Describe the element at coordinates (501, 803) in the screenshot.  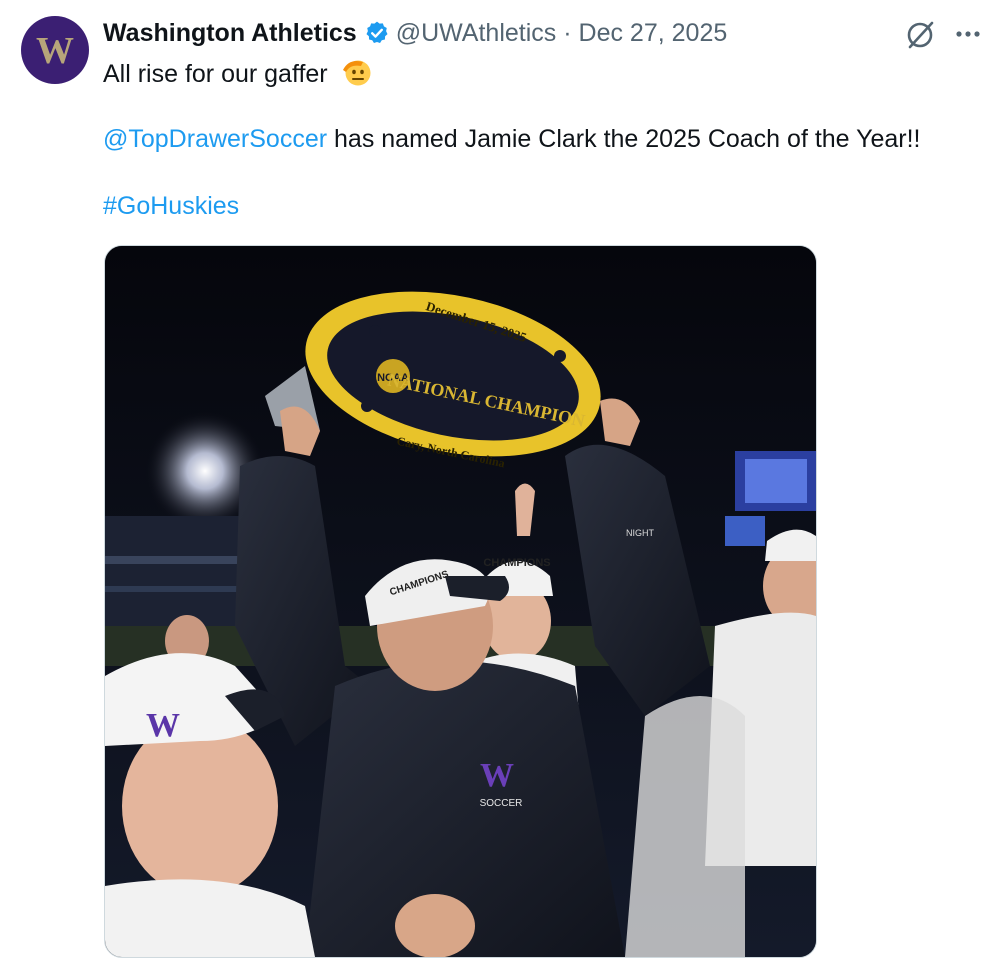
I see `svg-text: SOCCER` at that location.